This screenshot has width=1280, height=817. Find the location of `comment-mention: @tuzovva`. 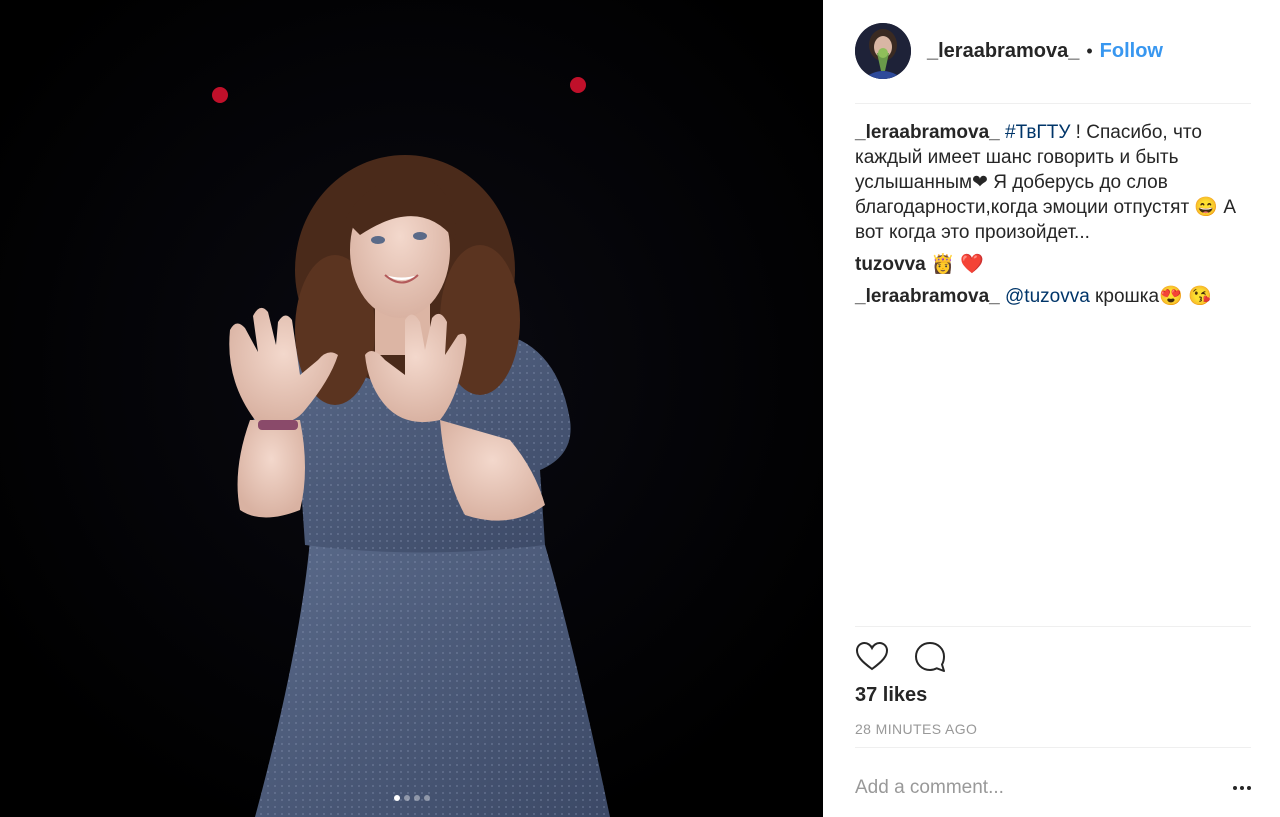

comment-mention: @tuzovva is located at coordinates (1047, 296).